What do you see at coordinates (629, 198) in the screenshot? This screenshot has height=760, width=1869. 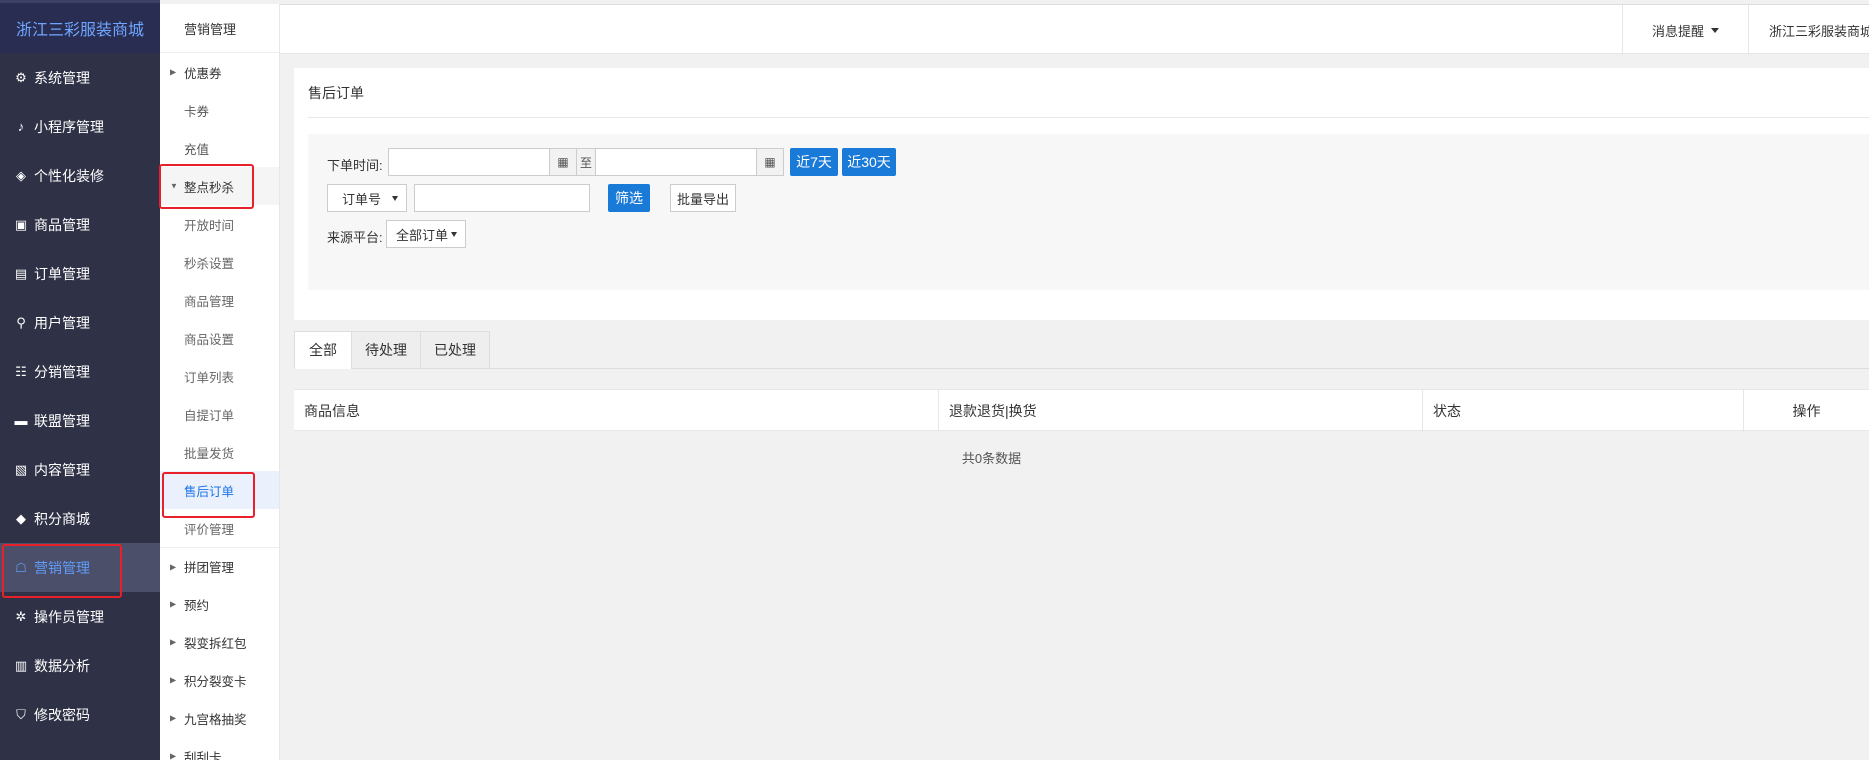 I see `filter-button: 筛选` at bounding box center [629, 198].